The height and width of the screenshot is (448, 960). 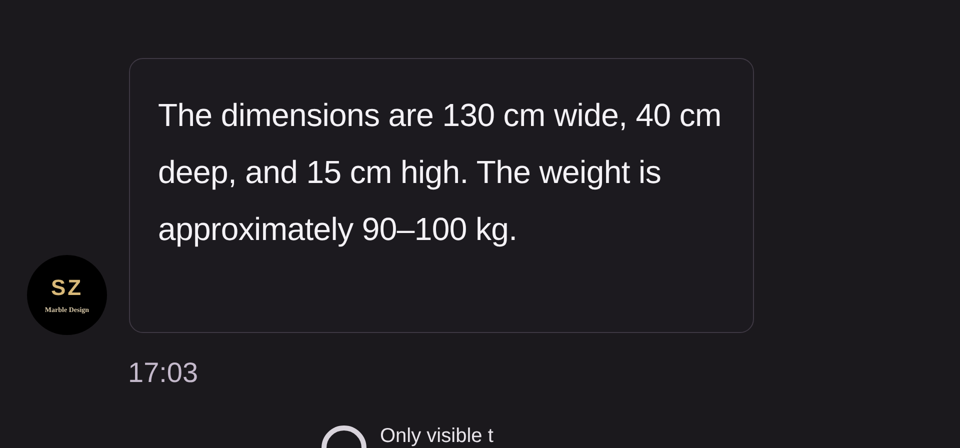 What do you see at coordinates (437, 436) in the screenshot?
I see `visibility-note: Only visible t` at bounding box center [437, 436].